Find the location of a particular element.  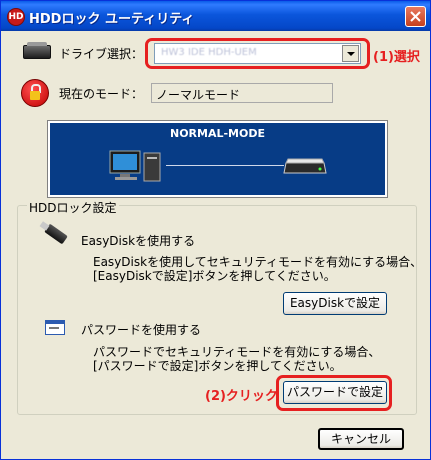

password-description-2: [パスワードで設定]ボタンを押してください。 is located at coordinates (217, 366).